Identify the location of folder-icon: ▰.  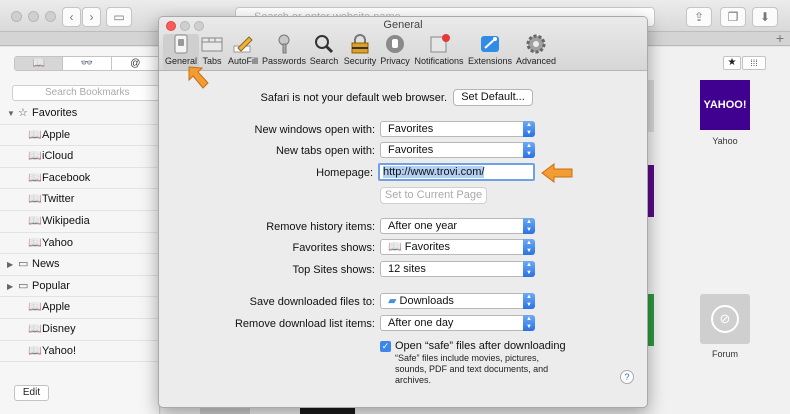
(394, 301).